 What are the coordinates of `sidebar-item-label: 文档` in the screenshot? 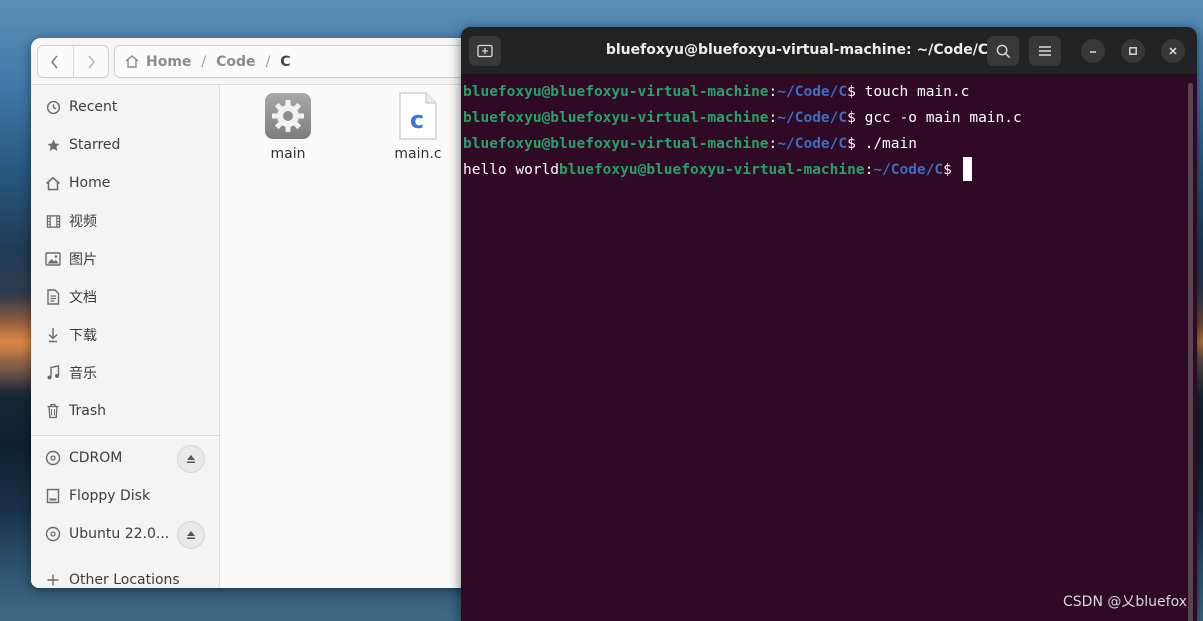 It's located at (83, 298).